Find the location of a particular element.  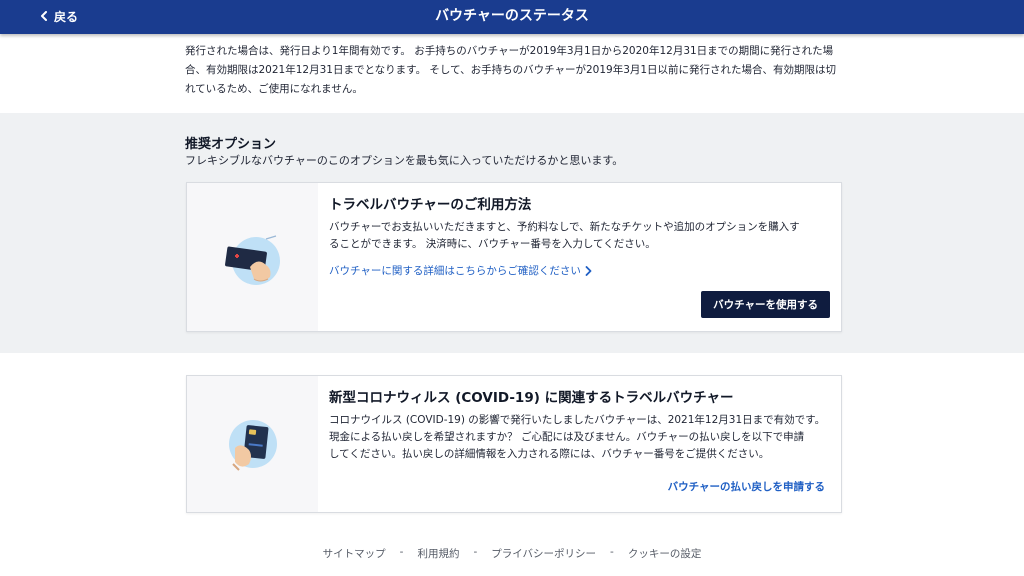

footer-links: サイトマップ - 利用規約 - プライバシーポリシー - クッキーの設定 is located at coordinates (512, 553).